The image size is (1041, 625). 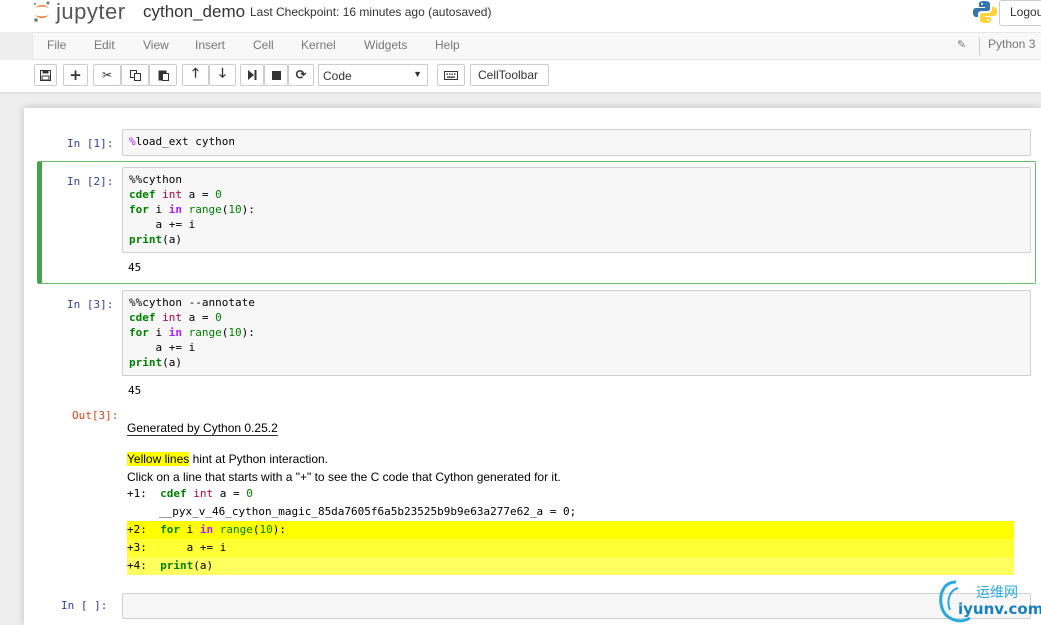 What do you see at coordinates (570, 494) in the screenshot?
I see `annotated-line-1: +1: cdef int a = 0` at bounding box center [570, 494].